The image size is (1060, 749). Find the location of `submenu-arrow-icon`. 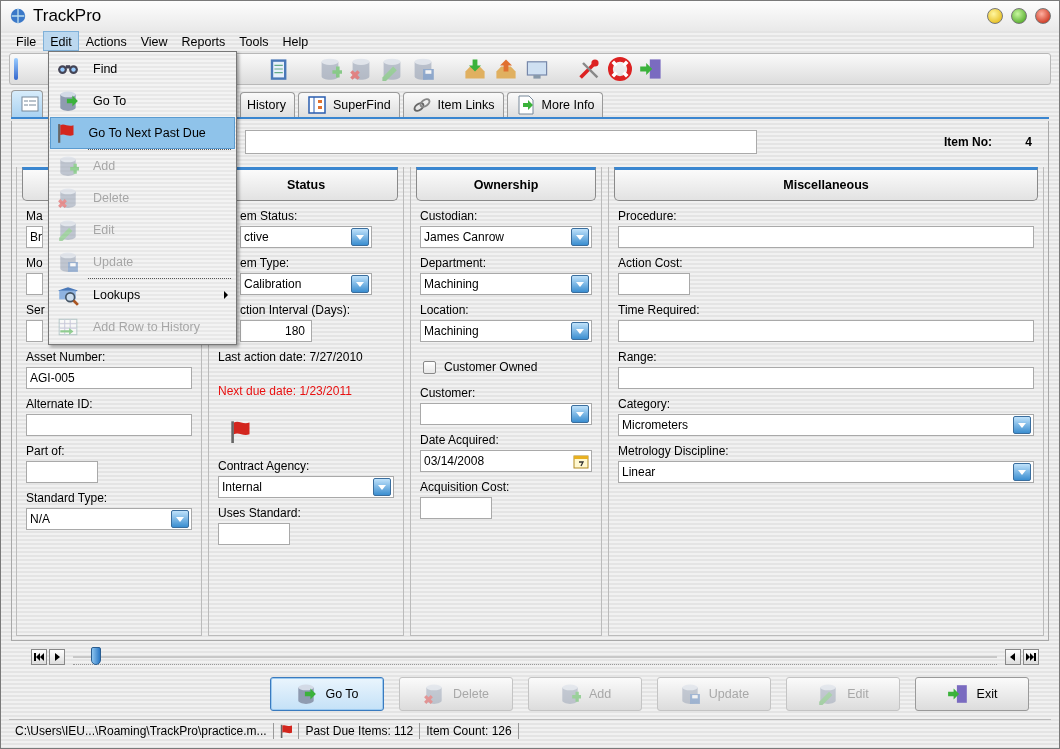

submenu-arrow-icon is located at coordinates (226, 295).